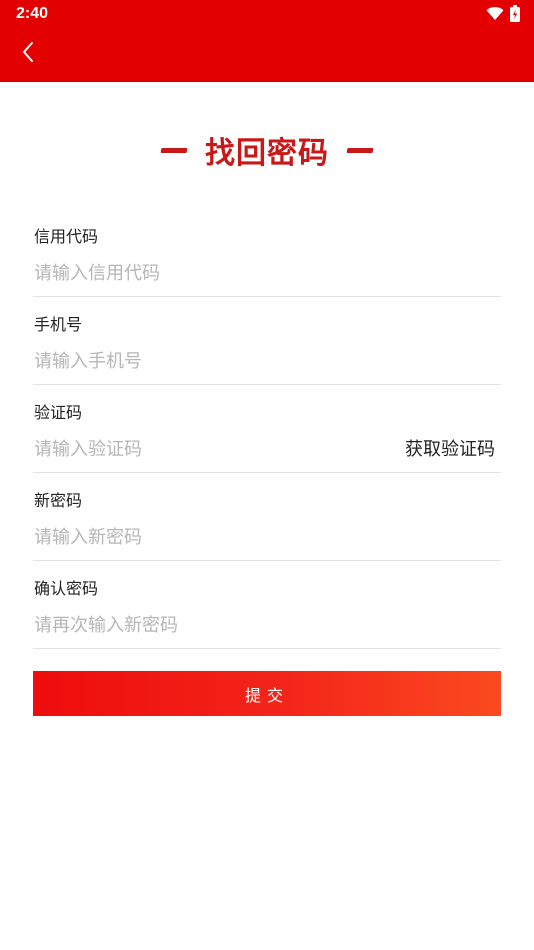 This screenshot has height=950, width=534. Describe the element at coordinates (360, 150) in the screenshot. I see `title-right-dash` at that location.